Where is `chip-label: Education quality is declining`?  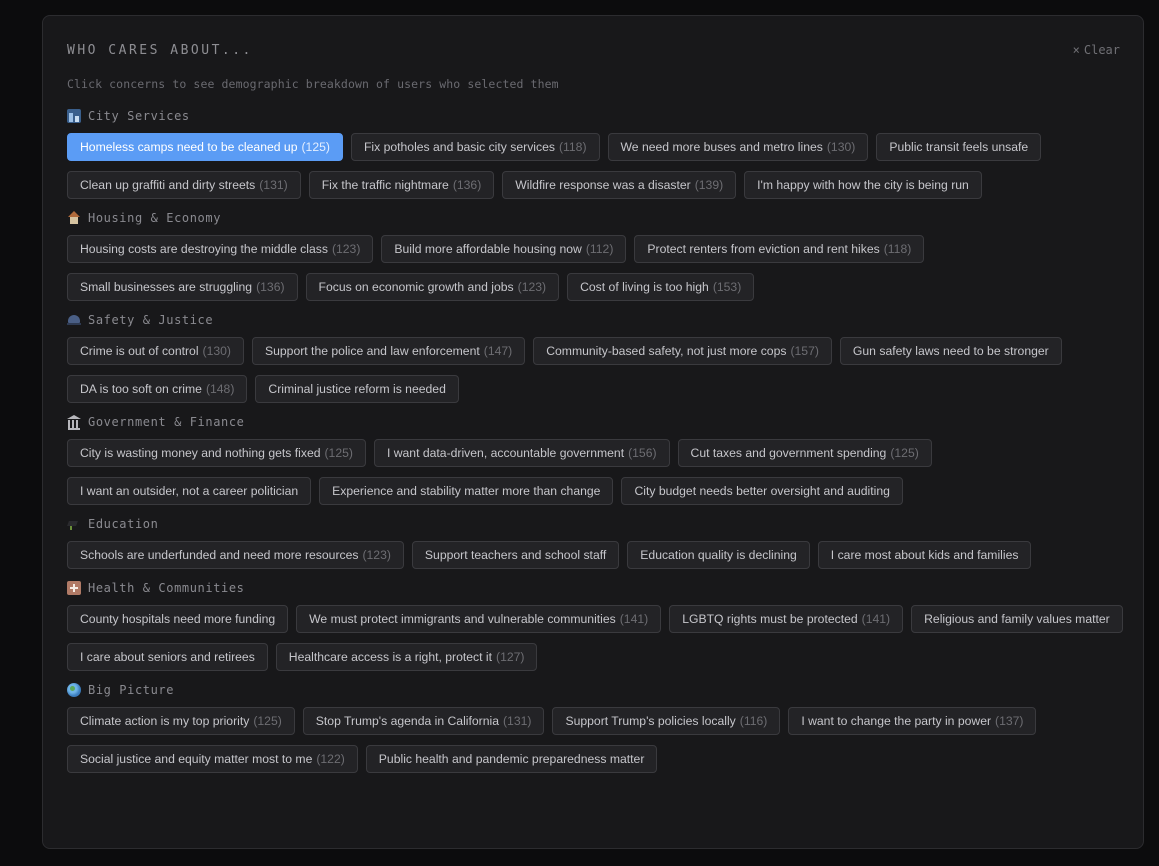 chip-label: Education quality is declining is located at coordinates (718, 555).